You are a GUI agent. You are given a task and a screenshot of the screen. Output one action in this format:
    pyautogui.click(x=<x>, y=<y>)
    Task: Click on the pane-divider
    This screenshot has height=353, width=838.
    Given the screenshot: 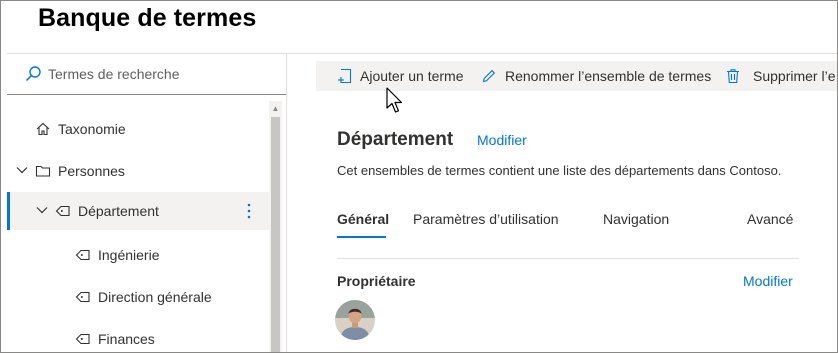 What is the action you would take?
    pyautogui.click(x=286, y=203)
    